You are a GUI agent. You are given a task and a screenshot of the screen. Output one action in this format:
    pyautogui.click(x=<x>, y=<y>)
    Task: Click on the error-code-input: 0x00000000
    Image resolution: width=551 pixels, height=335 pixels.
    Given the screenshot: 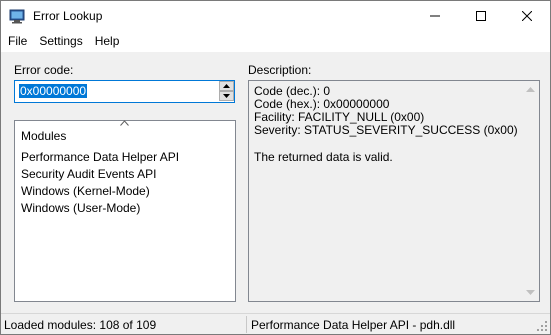 What is the action you would take?
    pyautogui.click(x=124, y=91)
    